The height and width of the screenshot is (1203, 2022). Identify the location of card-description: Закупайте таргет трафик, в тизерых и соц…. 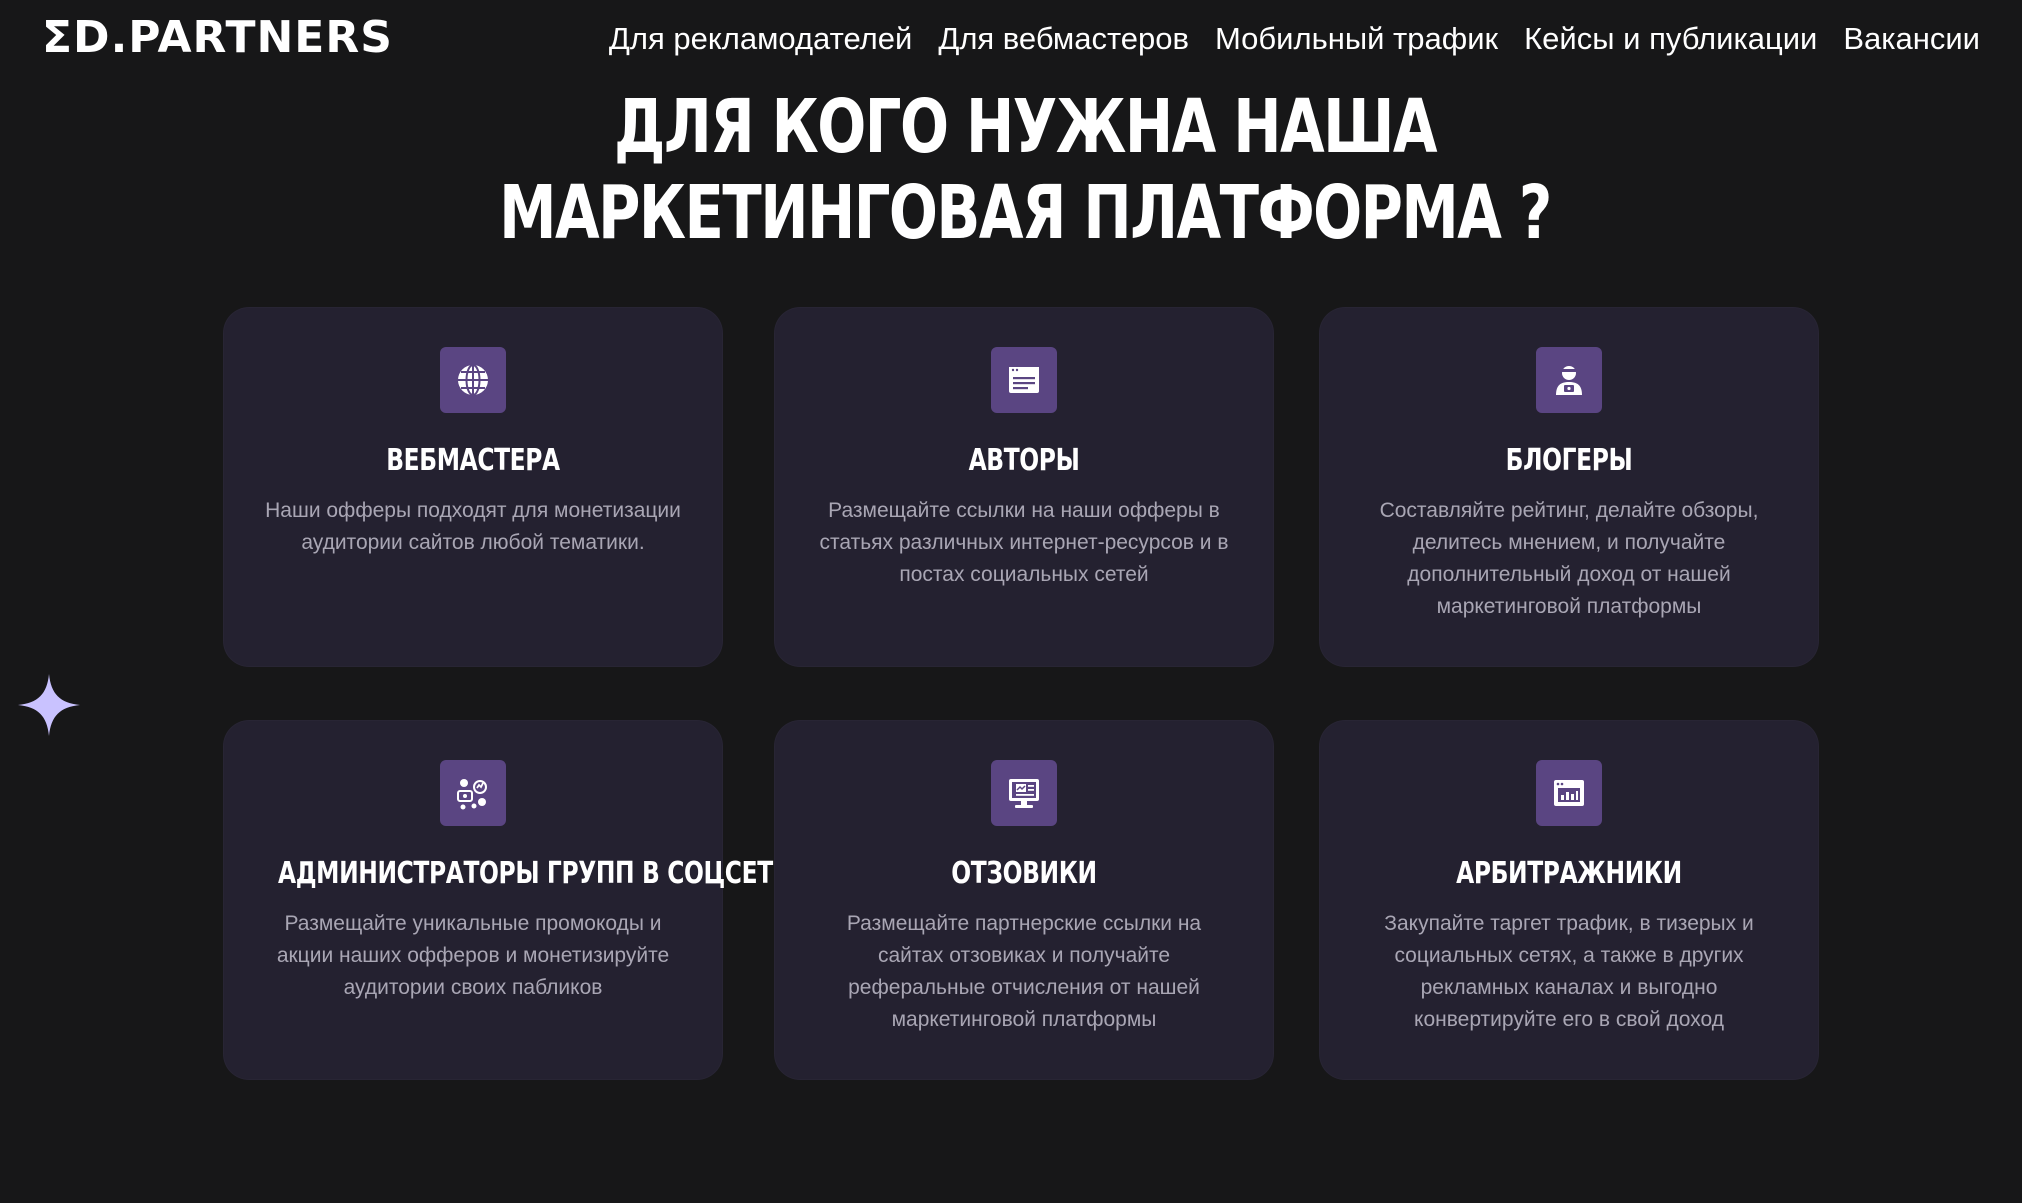
(1569, 971).